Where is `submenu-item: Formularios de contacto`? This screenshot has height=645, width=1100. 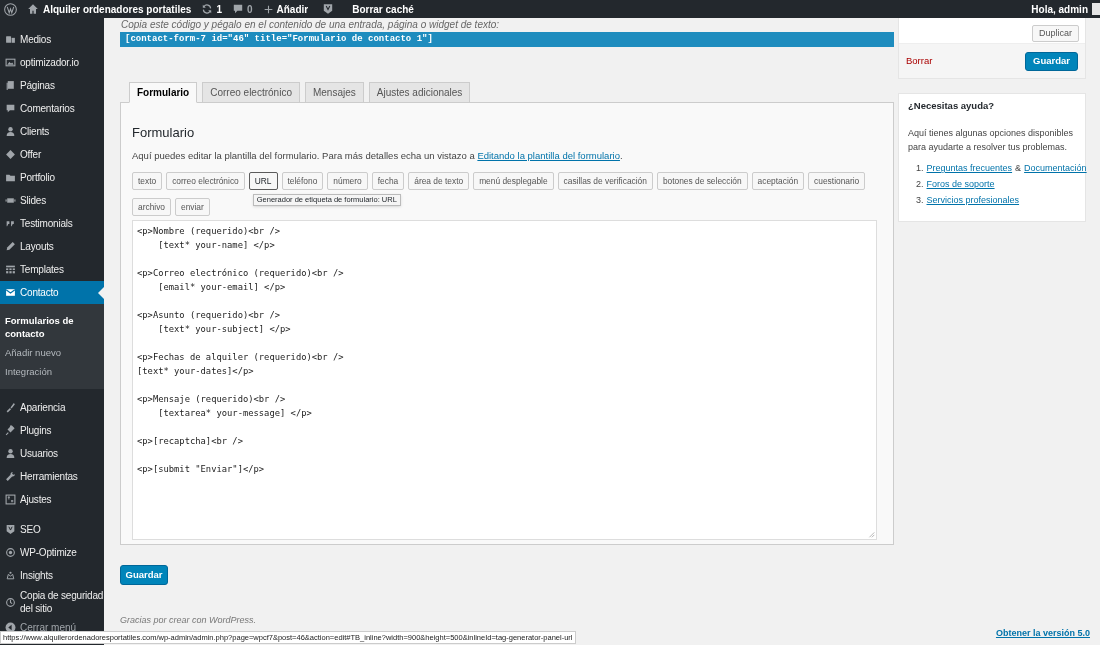
submenu-item: Formularios de contacto is located at coordinates (52, 327).